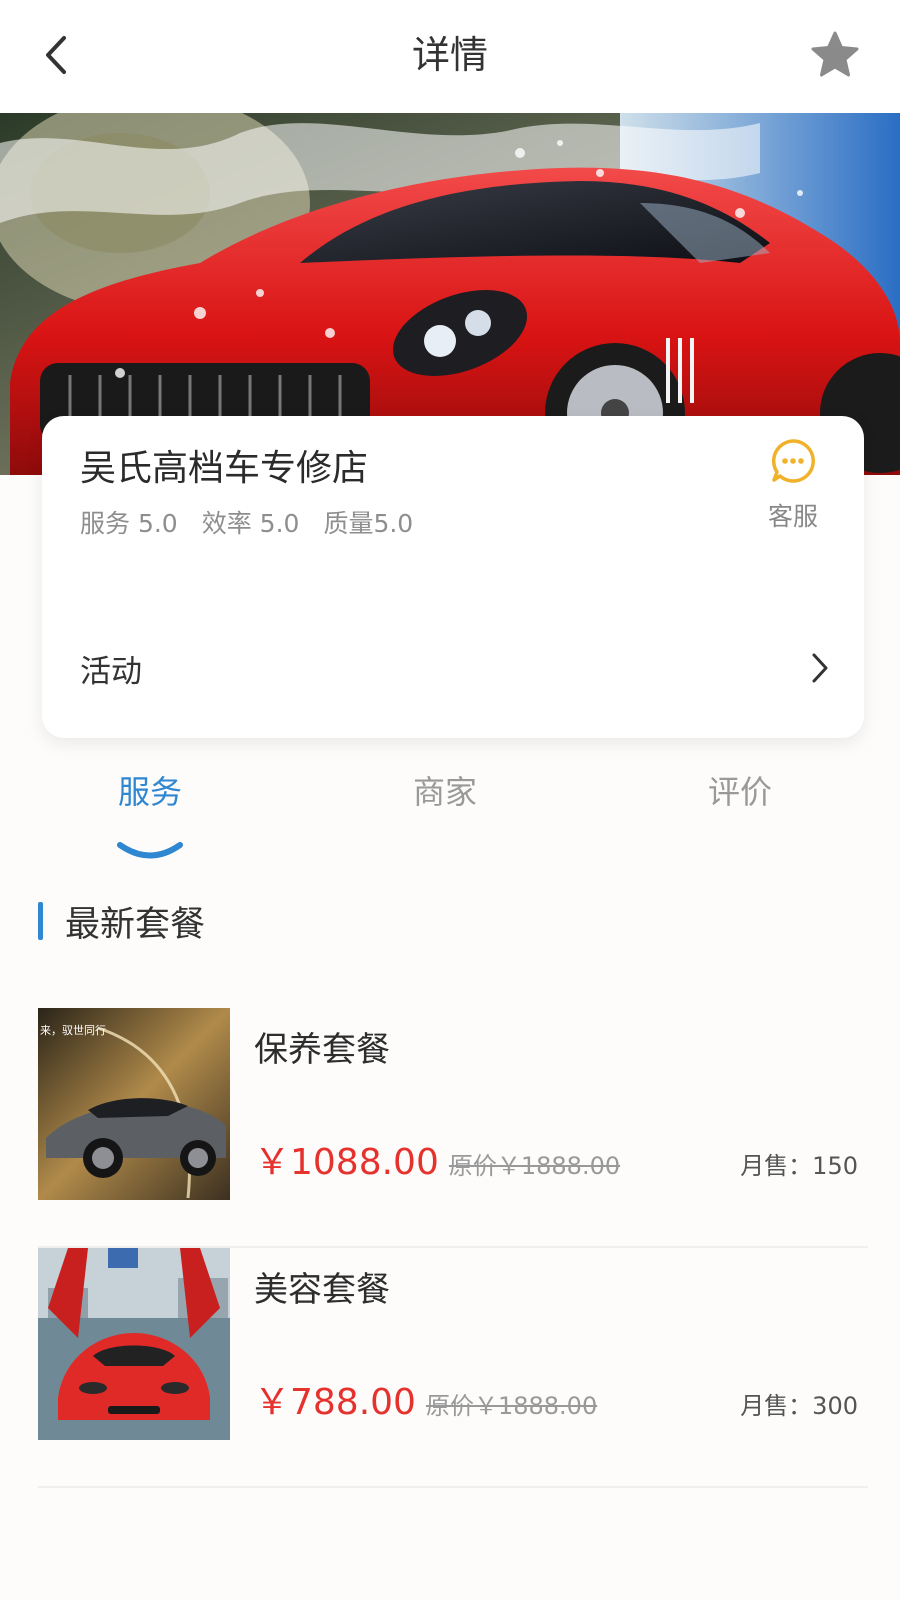 This screenshot has width=900, height=1600. Describe the element at coordinates (792, 516) in the screenshot. I see `customer-service-label: 客服` at that location.